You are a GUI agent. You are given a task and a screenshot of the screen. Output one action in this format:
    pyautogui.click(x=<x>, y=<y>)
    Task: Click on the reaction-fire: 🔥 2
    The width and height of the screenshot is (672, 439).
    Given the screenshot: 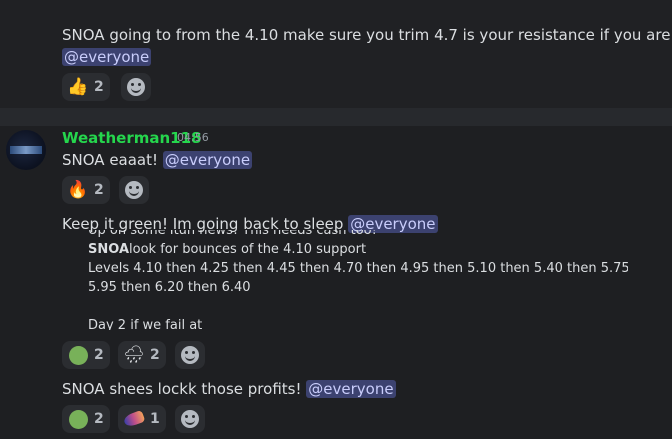 What is the action you would take?
    pyautogui.click(x=86, y=190)
    